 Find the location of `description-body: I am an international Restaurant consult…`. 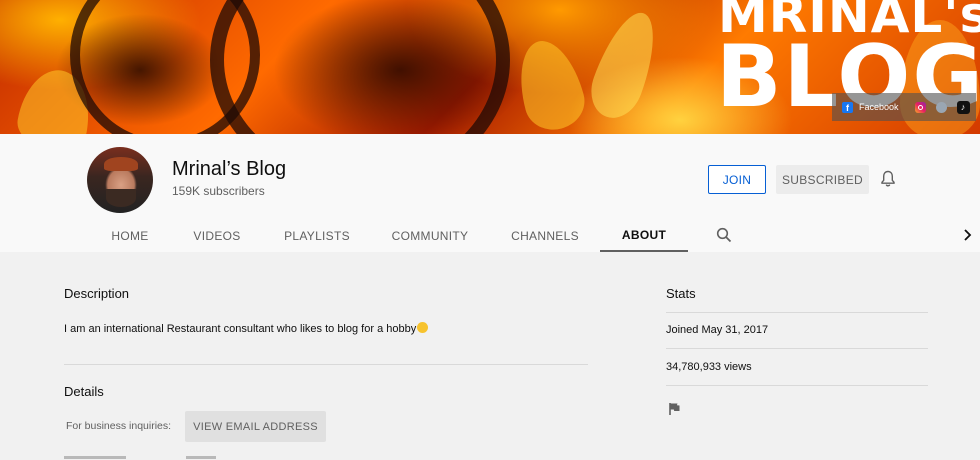

description-body: I am an international Restaurant consult… is located at coordinates (240, 329).